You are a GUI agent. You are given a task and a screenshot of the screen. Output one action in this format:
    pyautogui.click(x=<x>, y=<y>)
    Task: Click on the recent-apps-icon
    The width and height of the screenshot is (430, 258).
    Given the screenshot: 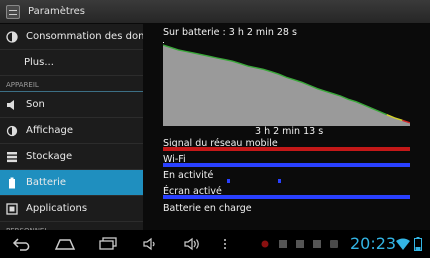 What is the action you would take?
    pyautogui.click(x=108, y=244)
    